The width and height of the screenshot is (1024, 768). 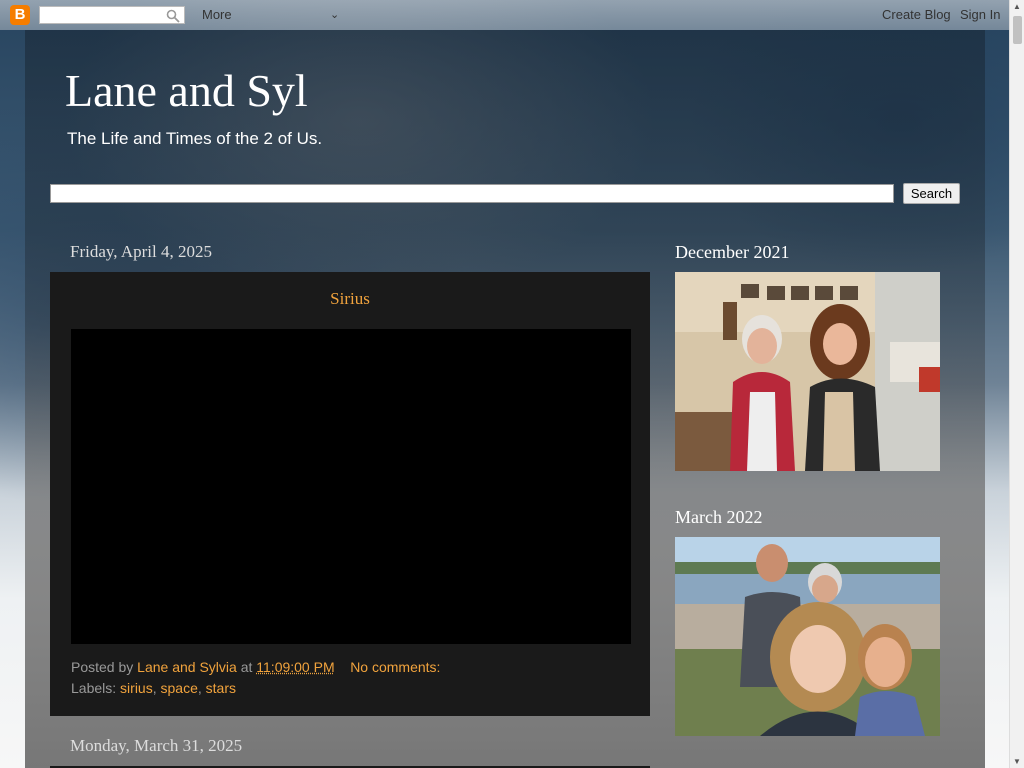 I want to click on search-button: Search, so click(x=931, y=193).